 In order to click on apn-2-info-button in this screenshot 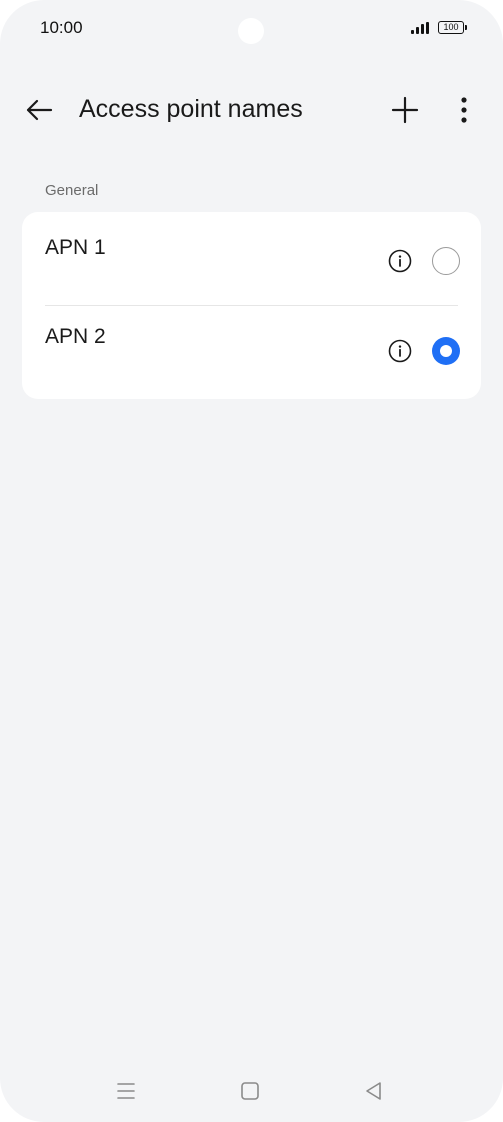, I will do `click(400, 351)`.